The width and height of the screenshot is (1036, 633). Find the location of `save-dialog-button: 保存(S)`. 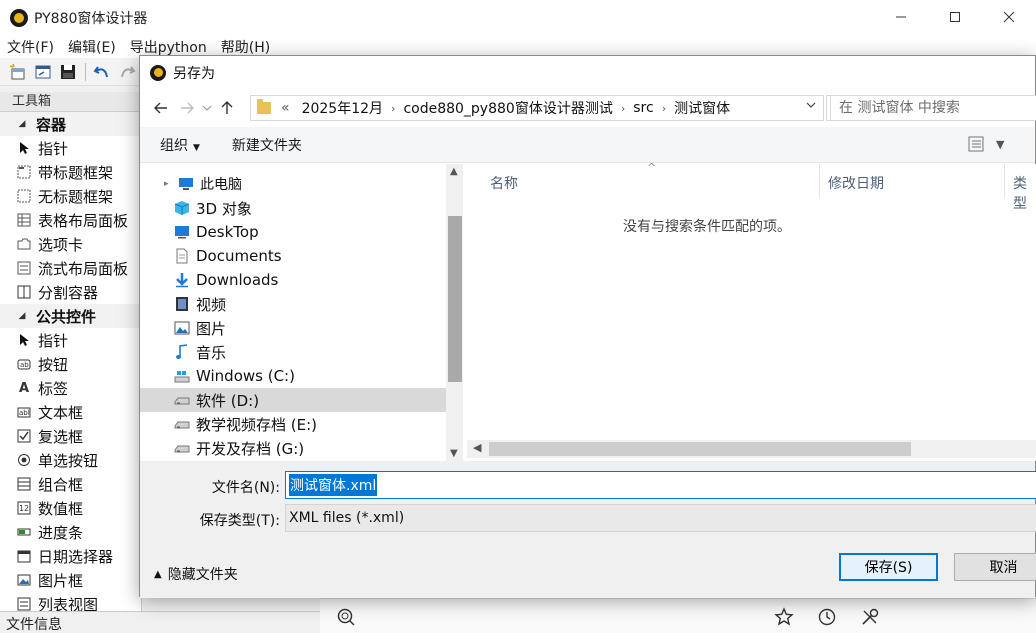

save-dialog-button: 保存(S) is located at coordinates (888, 567).